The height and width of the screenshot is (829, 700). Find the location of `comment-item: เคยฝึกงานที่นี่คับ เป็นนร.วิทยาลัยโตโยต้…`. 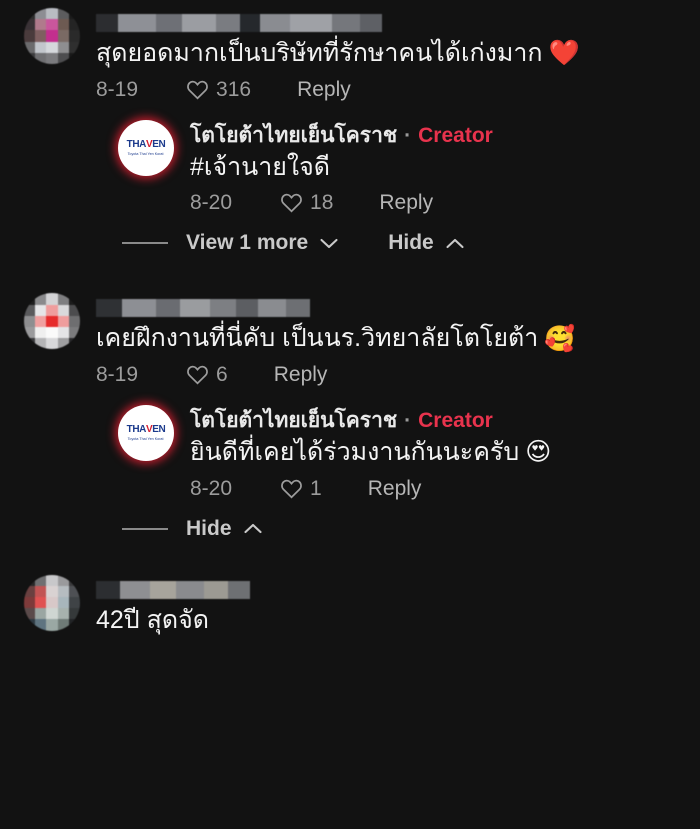

comment-item: เคยฝึกงานที่นี่คับ เป็นนร.วิทยาลัยโตโยต้… is located at coordinates (350, 335).